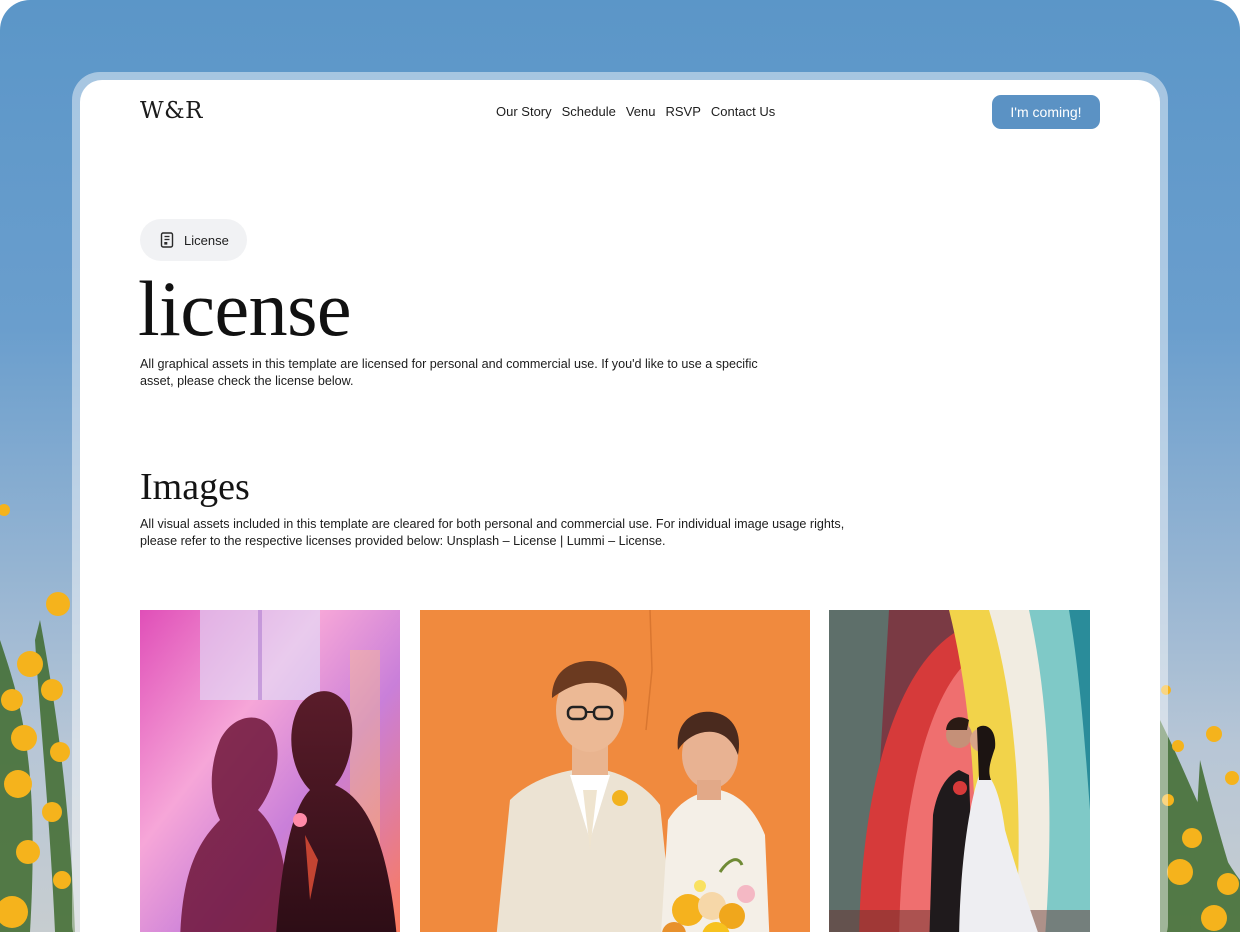 The height and width of the screenshot is (932, 1240). I want to click on main-nav: Our Story Schedule Venu RSVP Contact Us, so click(635, 111).